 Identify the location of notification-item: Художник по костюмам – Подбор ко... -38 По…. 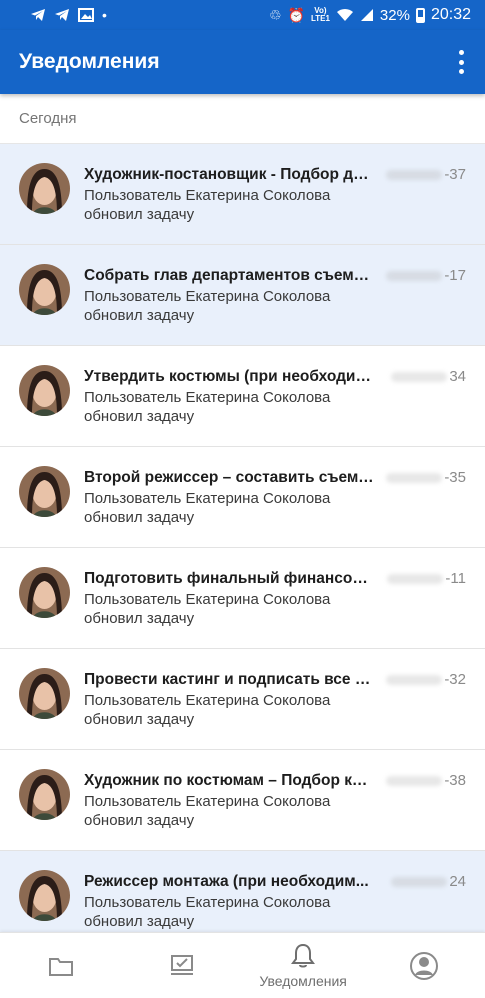
(242, 800).